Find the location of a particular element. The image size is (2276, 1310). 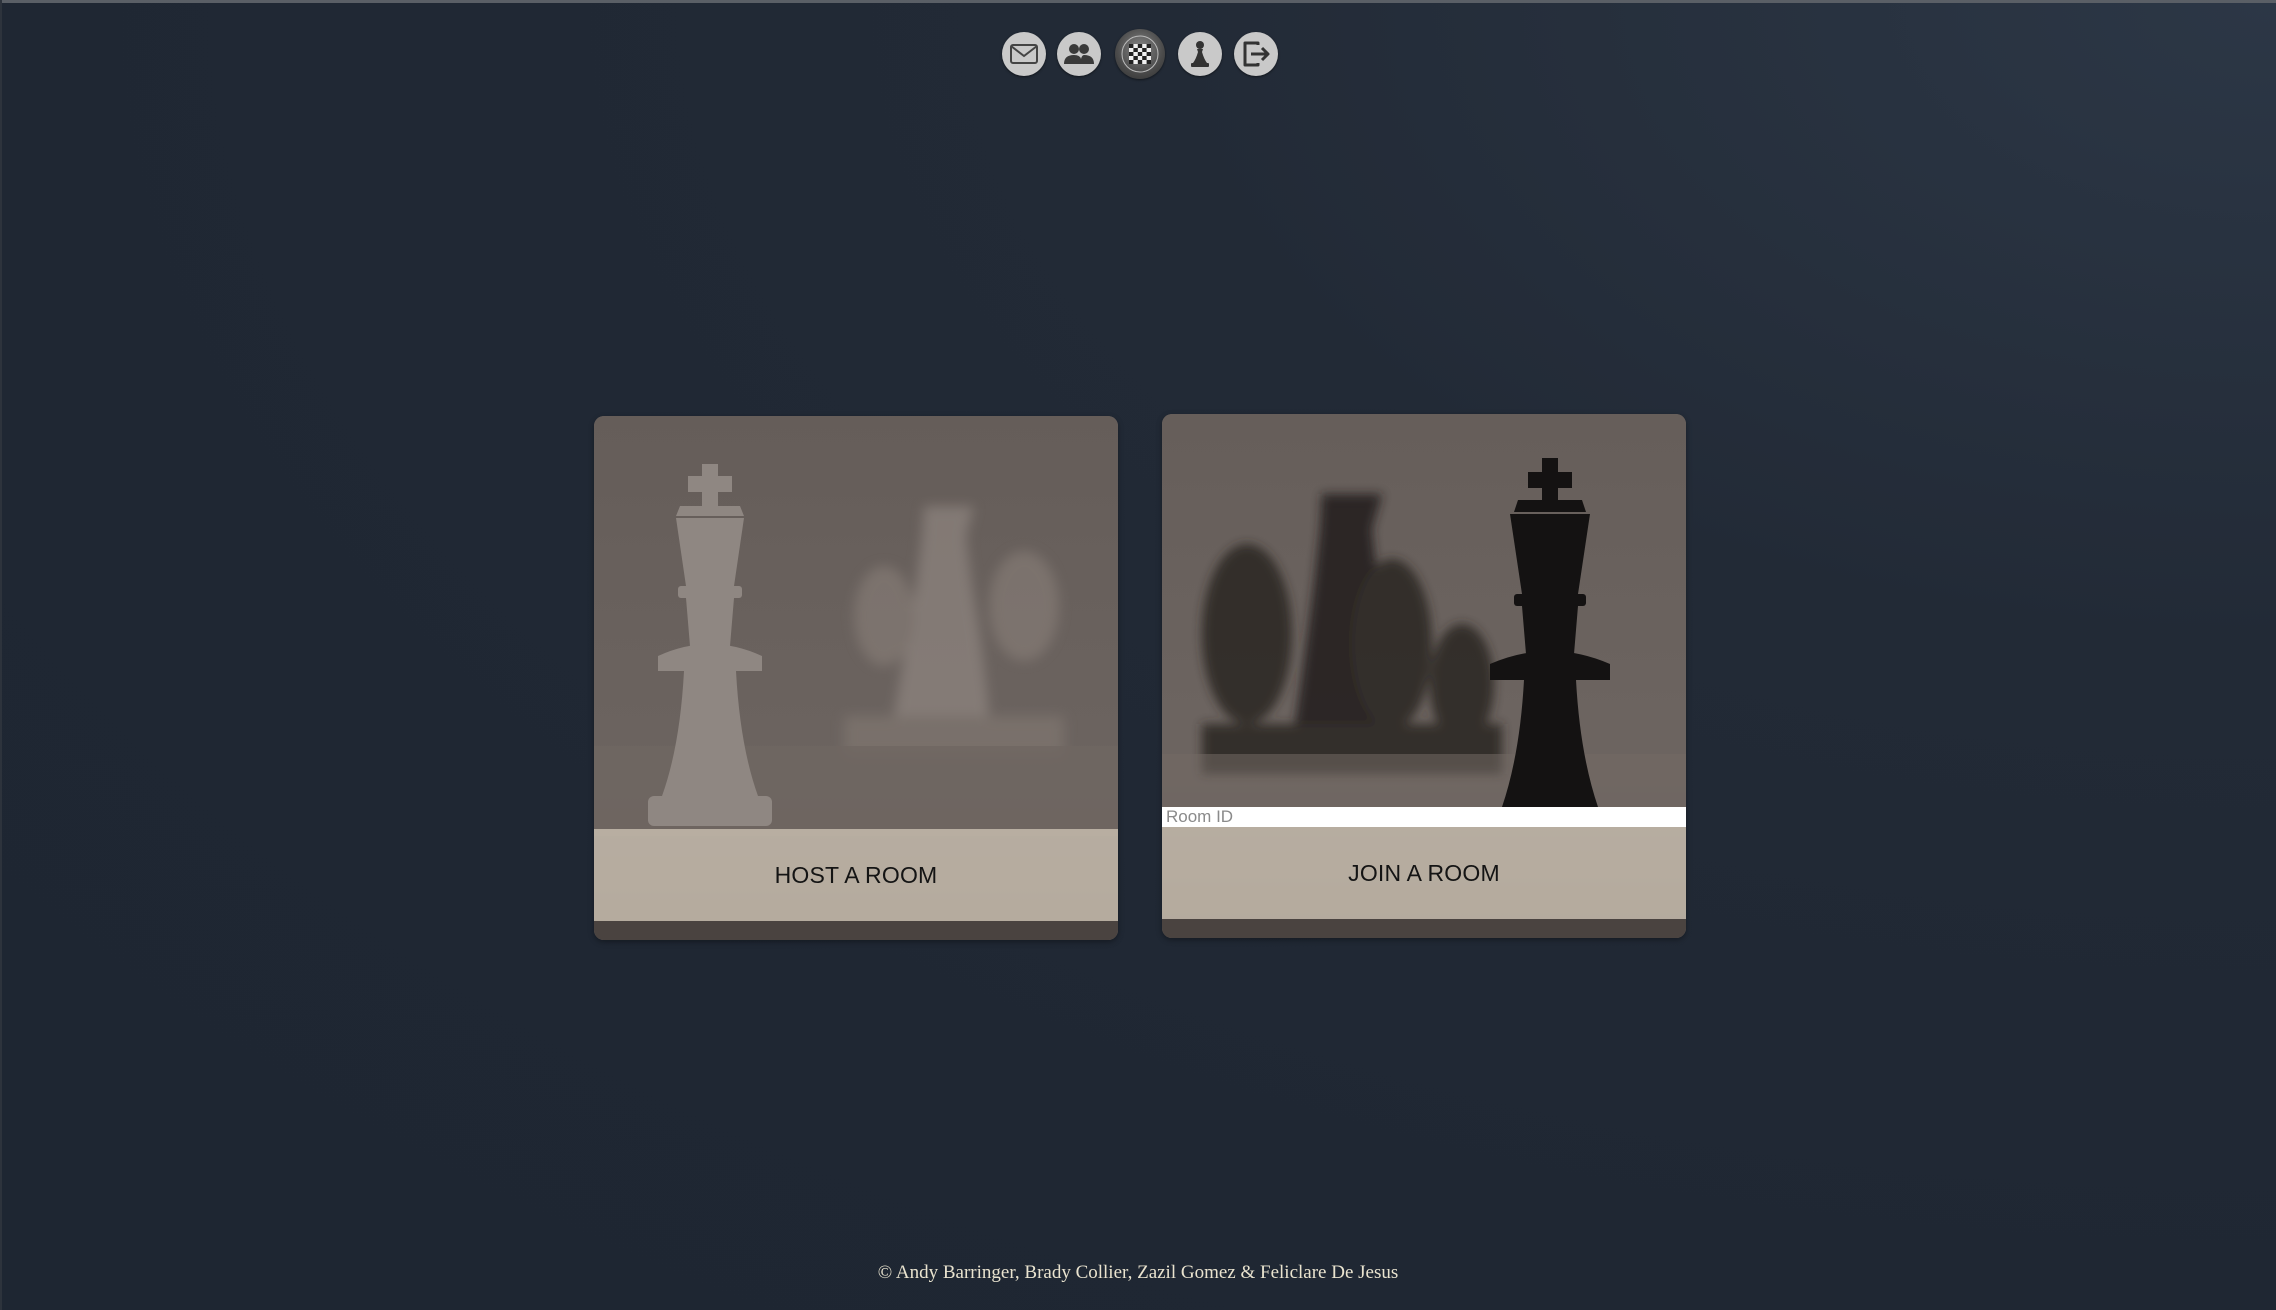

room-id-input is located at coordinates (1424, 817).